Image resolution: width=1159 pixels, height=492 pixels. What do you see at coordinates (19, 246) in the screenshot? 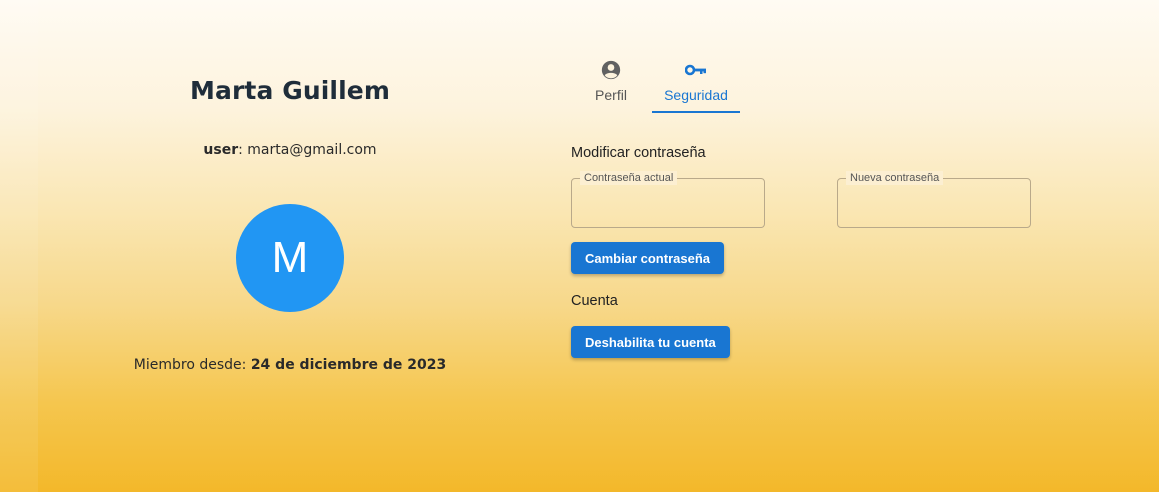
I see `left-margin-strip` at bounding box center [19, 246].